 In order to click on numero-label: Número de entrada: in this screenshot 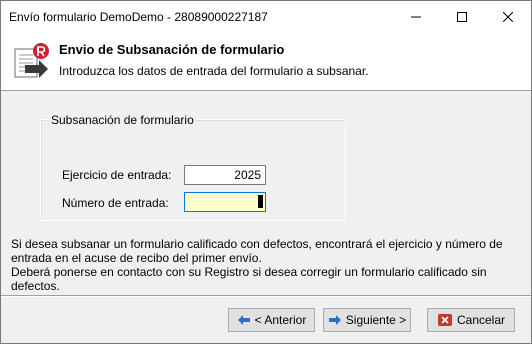, I will do `click(115, 203)`.